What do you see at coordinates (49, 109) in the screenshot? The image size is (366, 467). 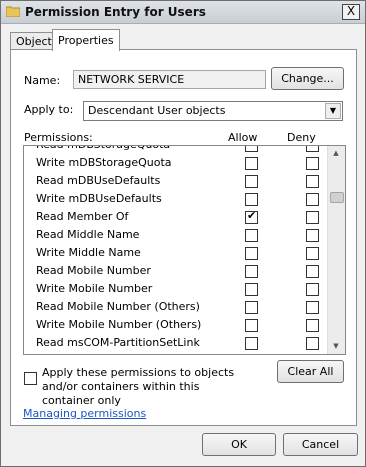 I see `apply-to-label: Apply to:` at bounding box center [49, 109].